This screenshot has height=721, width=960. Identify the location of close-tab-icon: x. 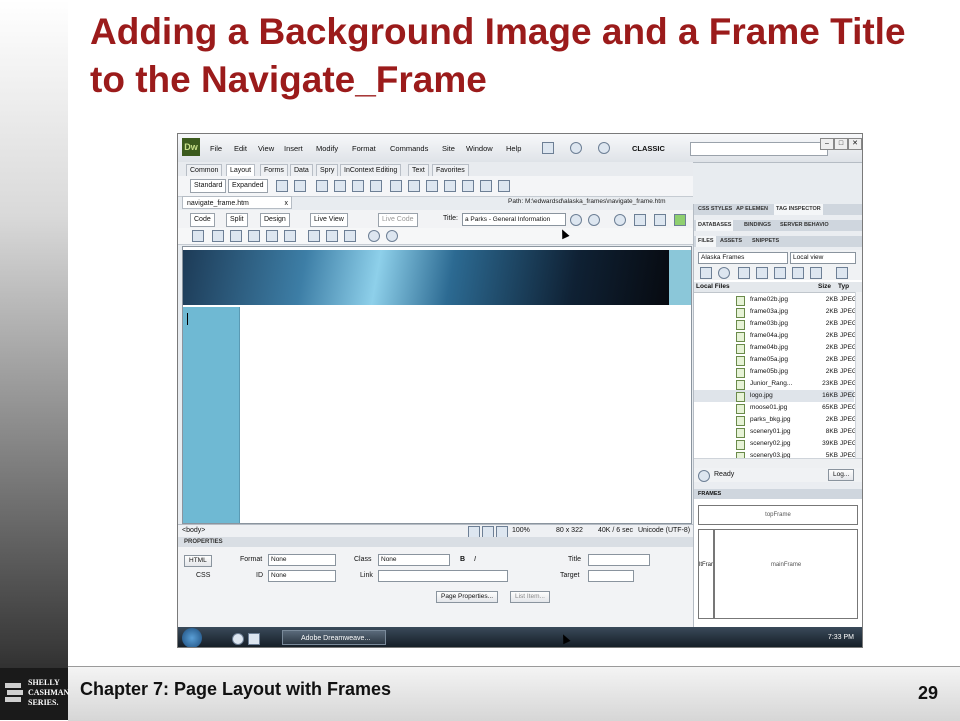
(287, 203).